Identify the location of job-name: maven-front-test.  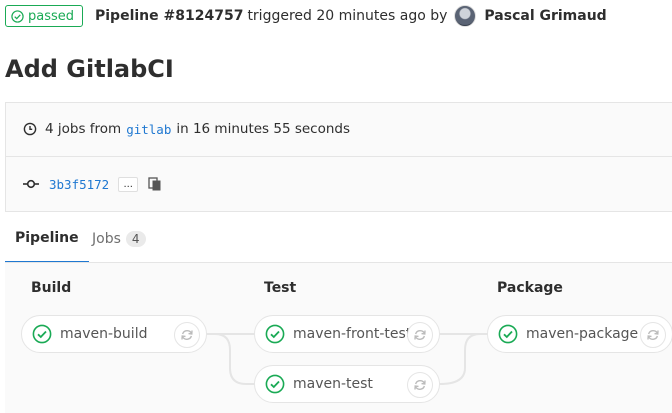
(352, 334).